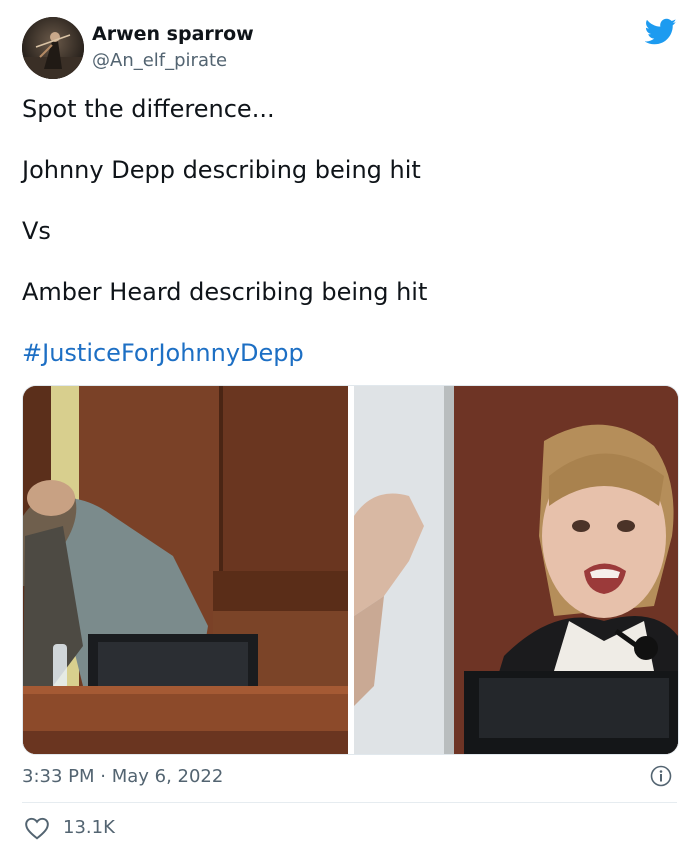 The height and width of the screenshot is (856, 700). Describe the element at coordinates (37, 828) in the screenshot. I see `heart-icon` at that location.